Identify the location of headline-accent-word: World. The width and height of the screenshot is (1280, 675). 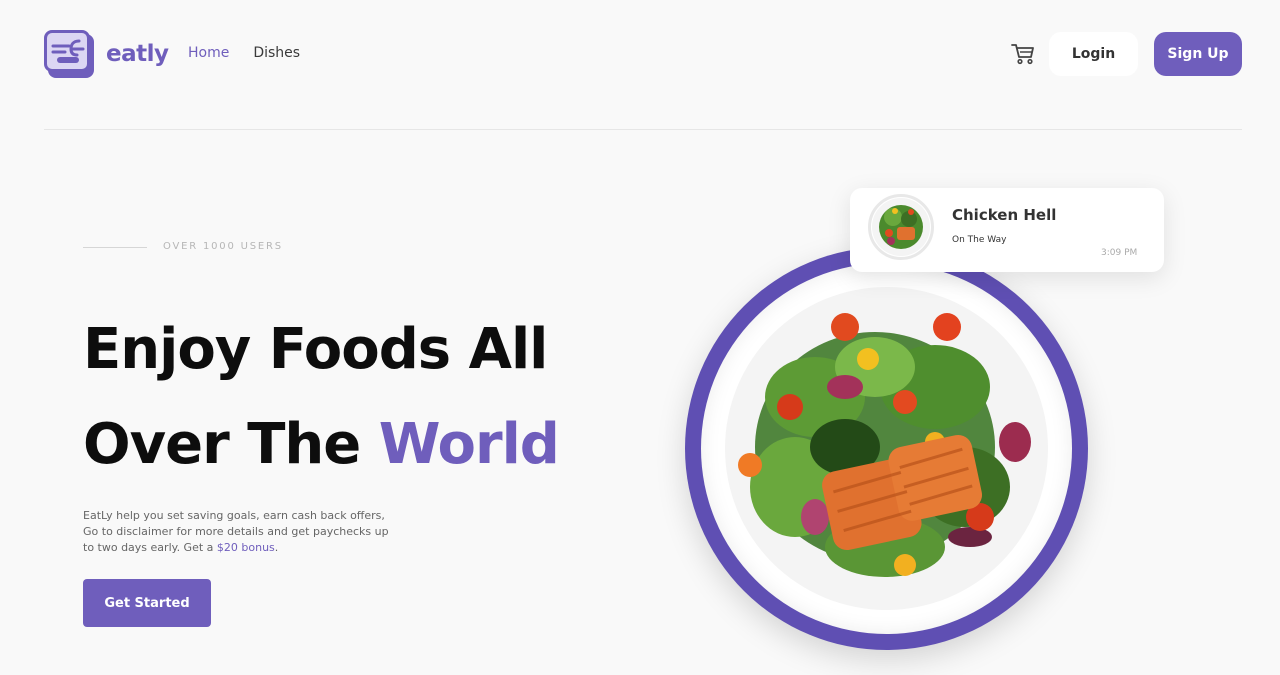
(469, 444).